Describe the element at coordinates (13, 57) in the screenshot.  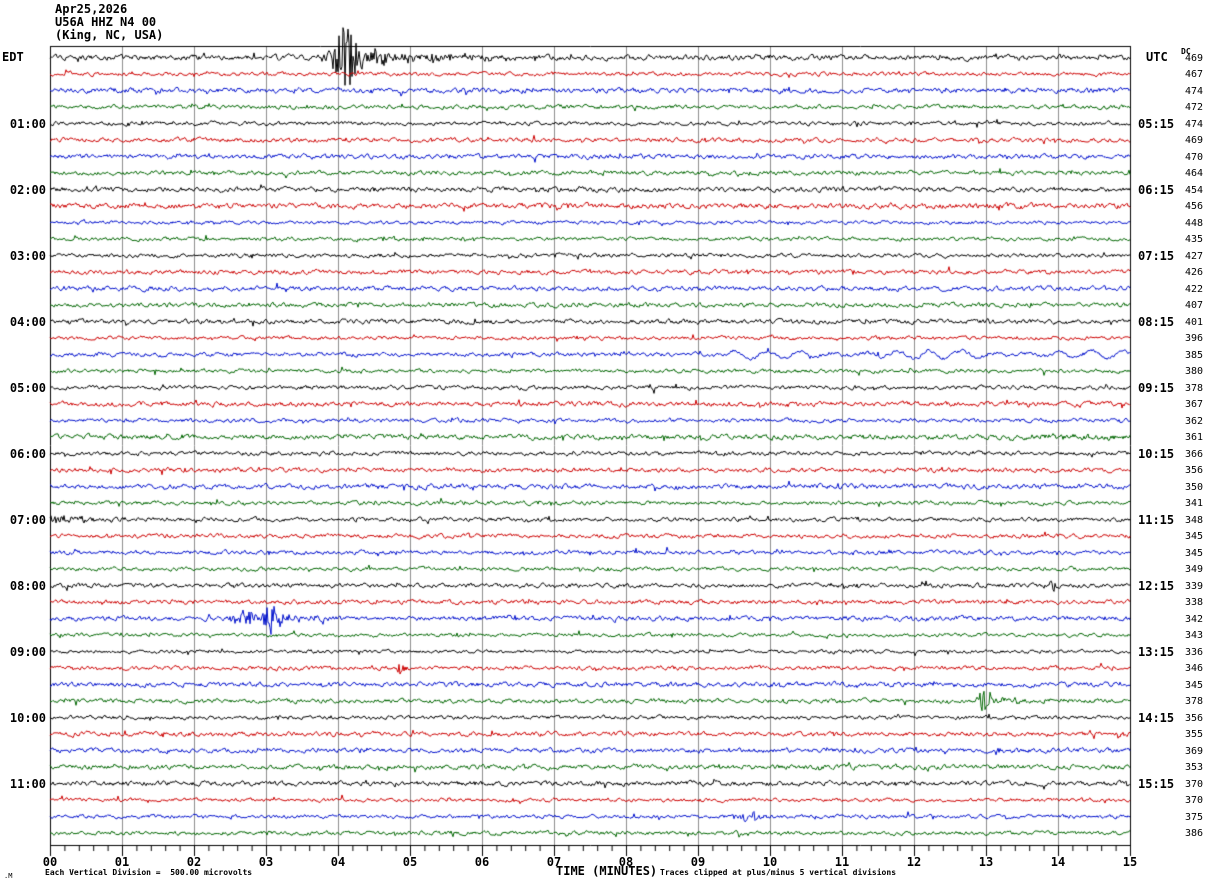
I see `left-axis-header: EDT` at that location.